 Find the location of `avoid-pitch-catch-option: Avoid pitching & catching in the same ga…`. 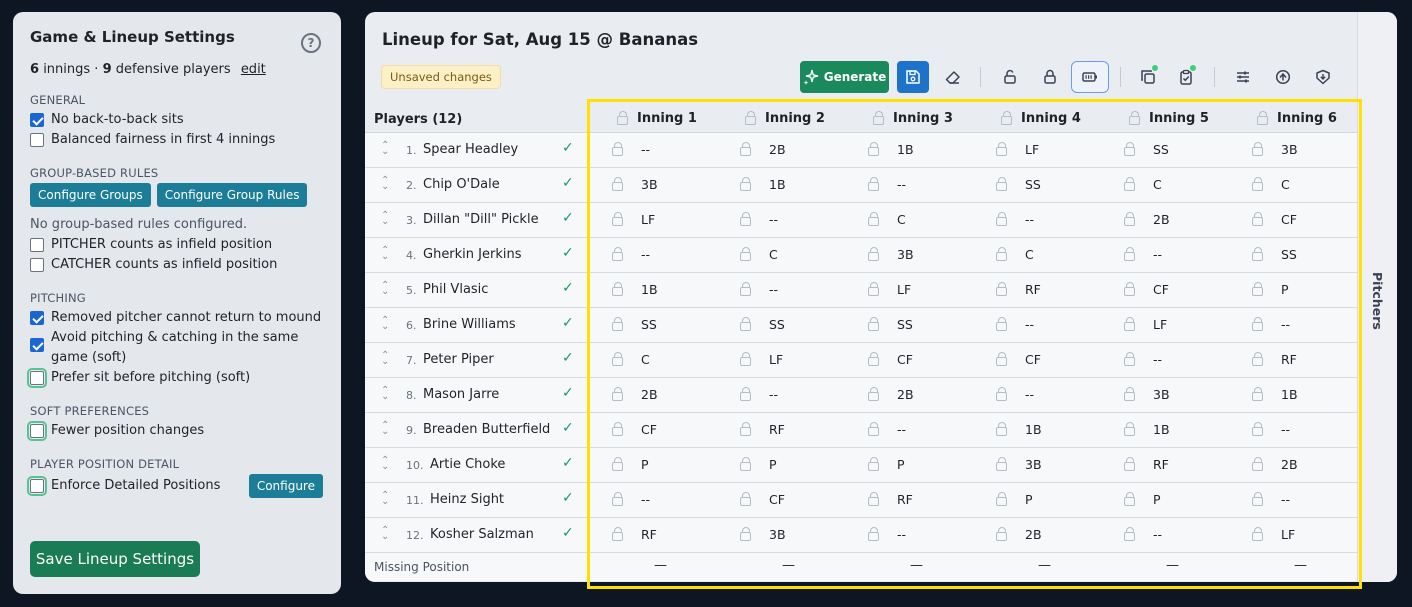

avoid-pitch-catch-option: Avoid pitching & catching in the same ga… is located at coordinates (176, 348).